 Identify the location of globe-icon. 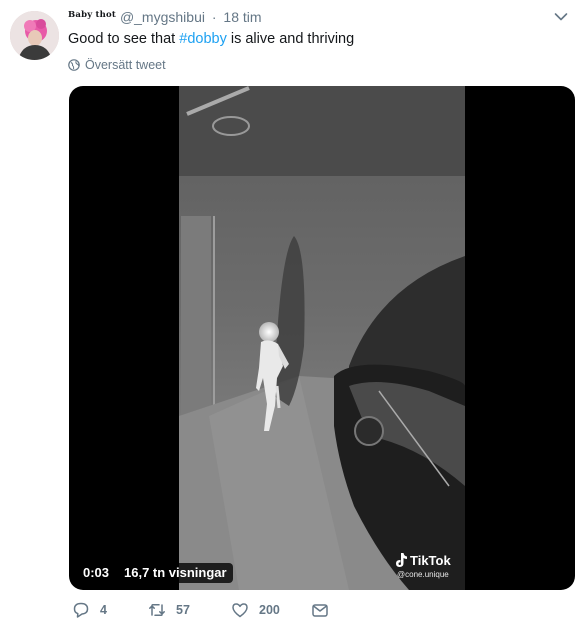
(74, 65).